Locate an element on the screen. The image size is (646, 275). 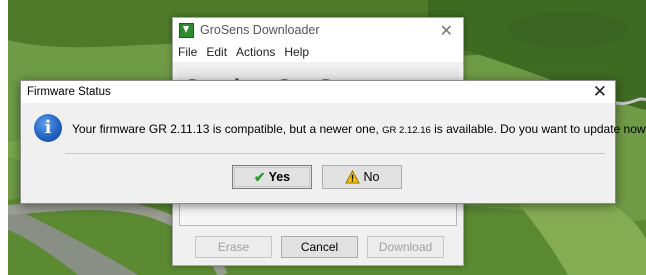
app-title: GroSens Downloader is located at coordinates (260, 30).